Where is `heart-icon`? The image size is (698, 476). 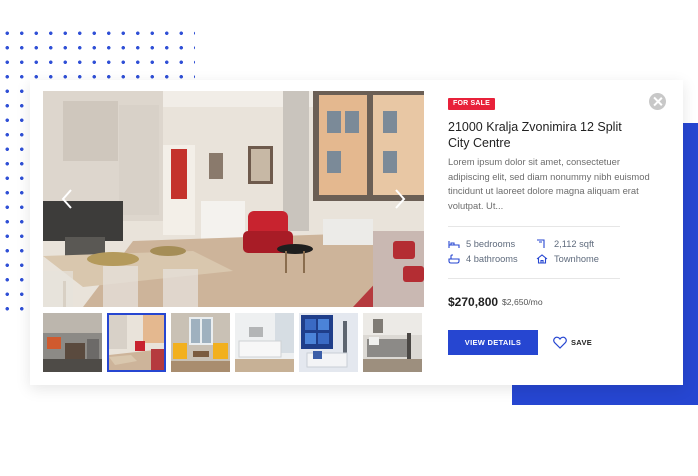
heart-icon is located at coordinates (560, 342).